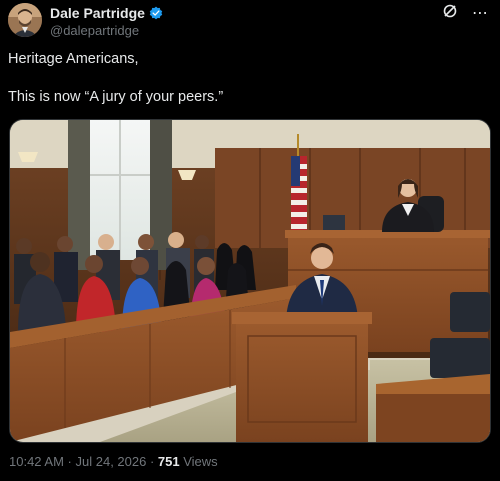 This screenshot has height=481, width=500. Describe the element at coordinates (480, 14) in the screenshot. I see `more-icon: ⋯` at that location.